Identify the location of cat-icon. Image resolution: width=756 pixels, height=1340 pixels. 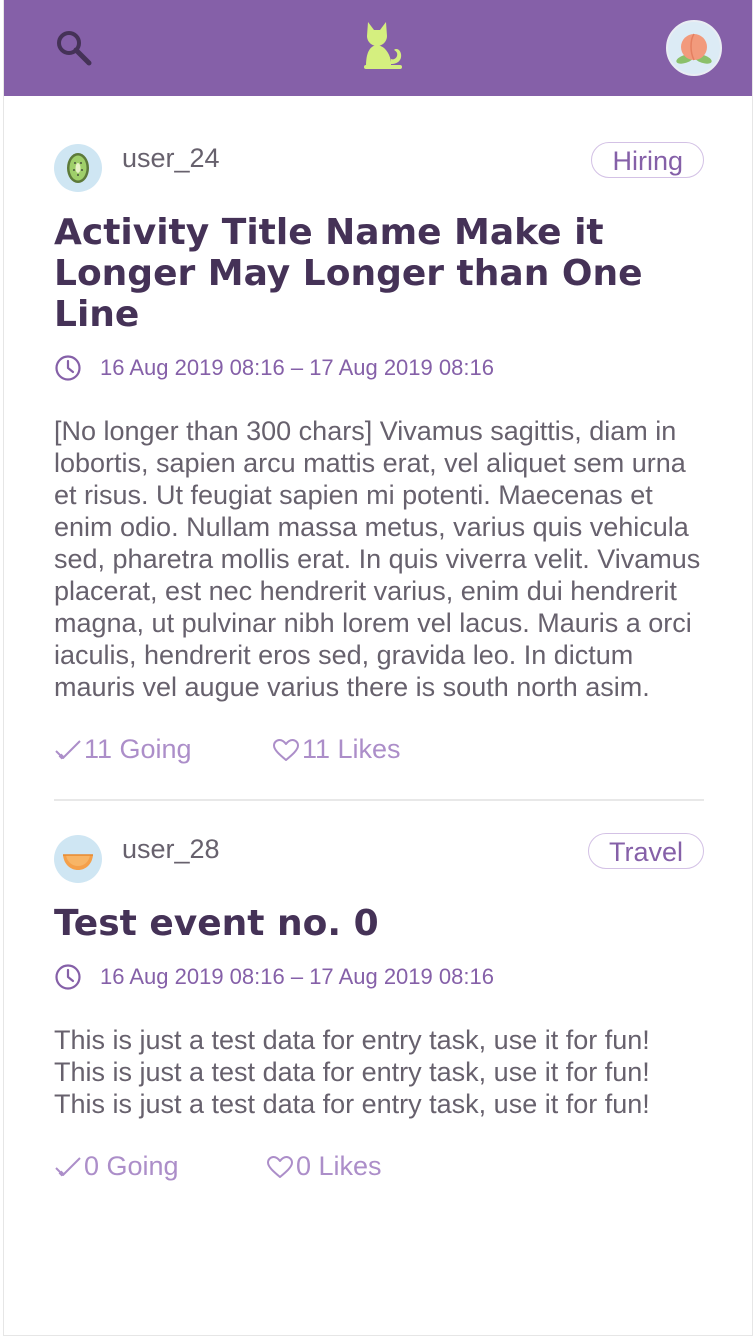
(383, 45).